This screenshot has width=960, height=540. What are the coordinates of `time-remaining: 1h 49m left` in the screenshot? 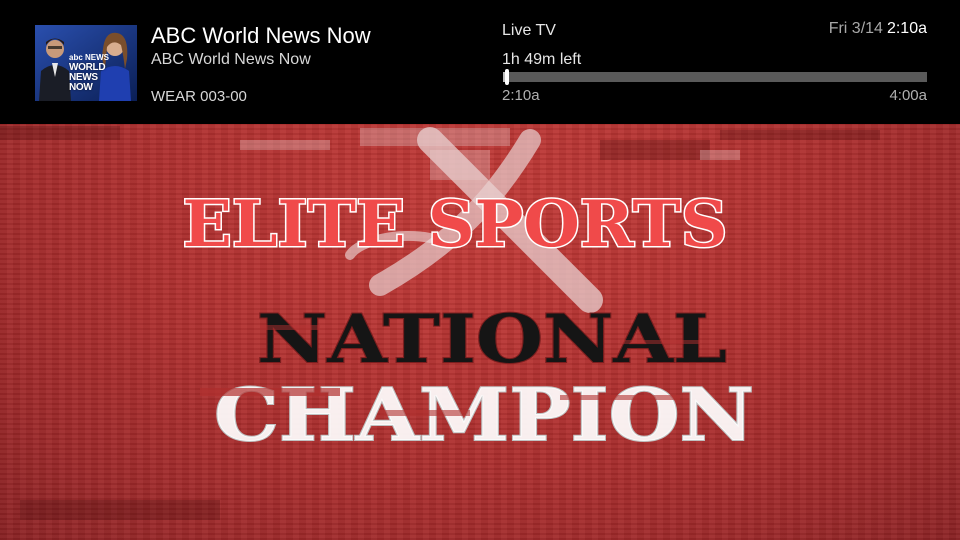 It's located at (542, 59).